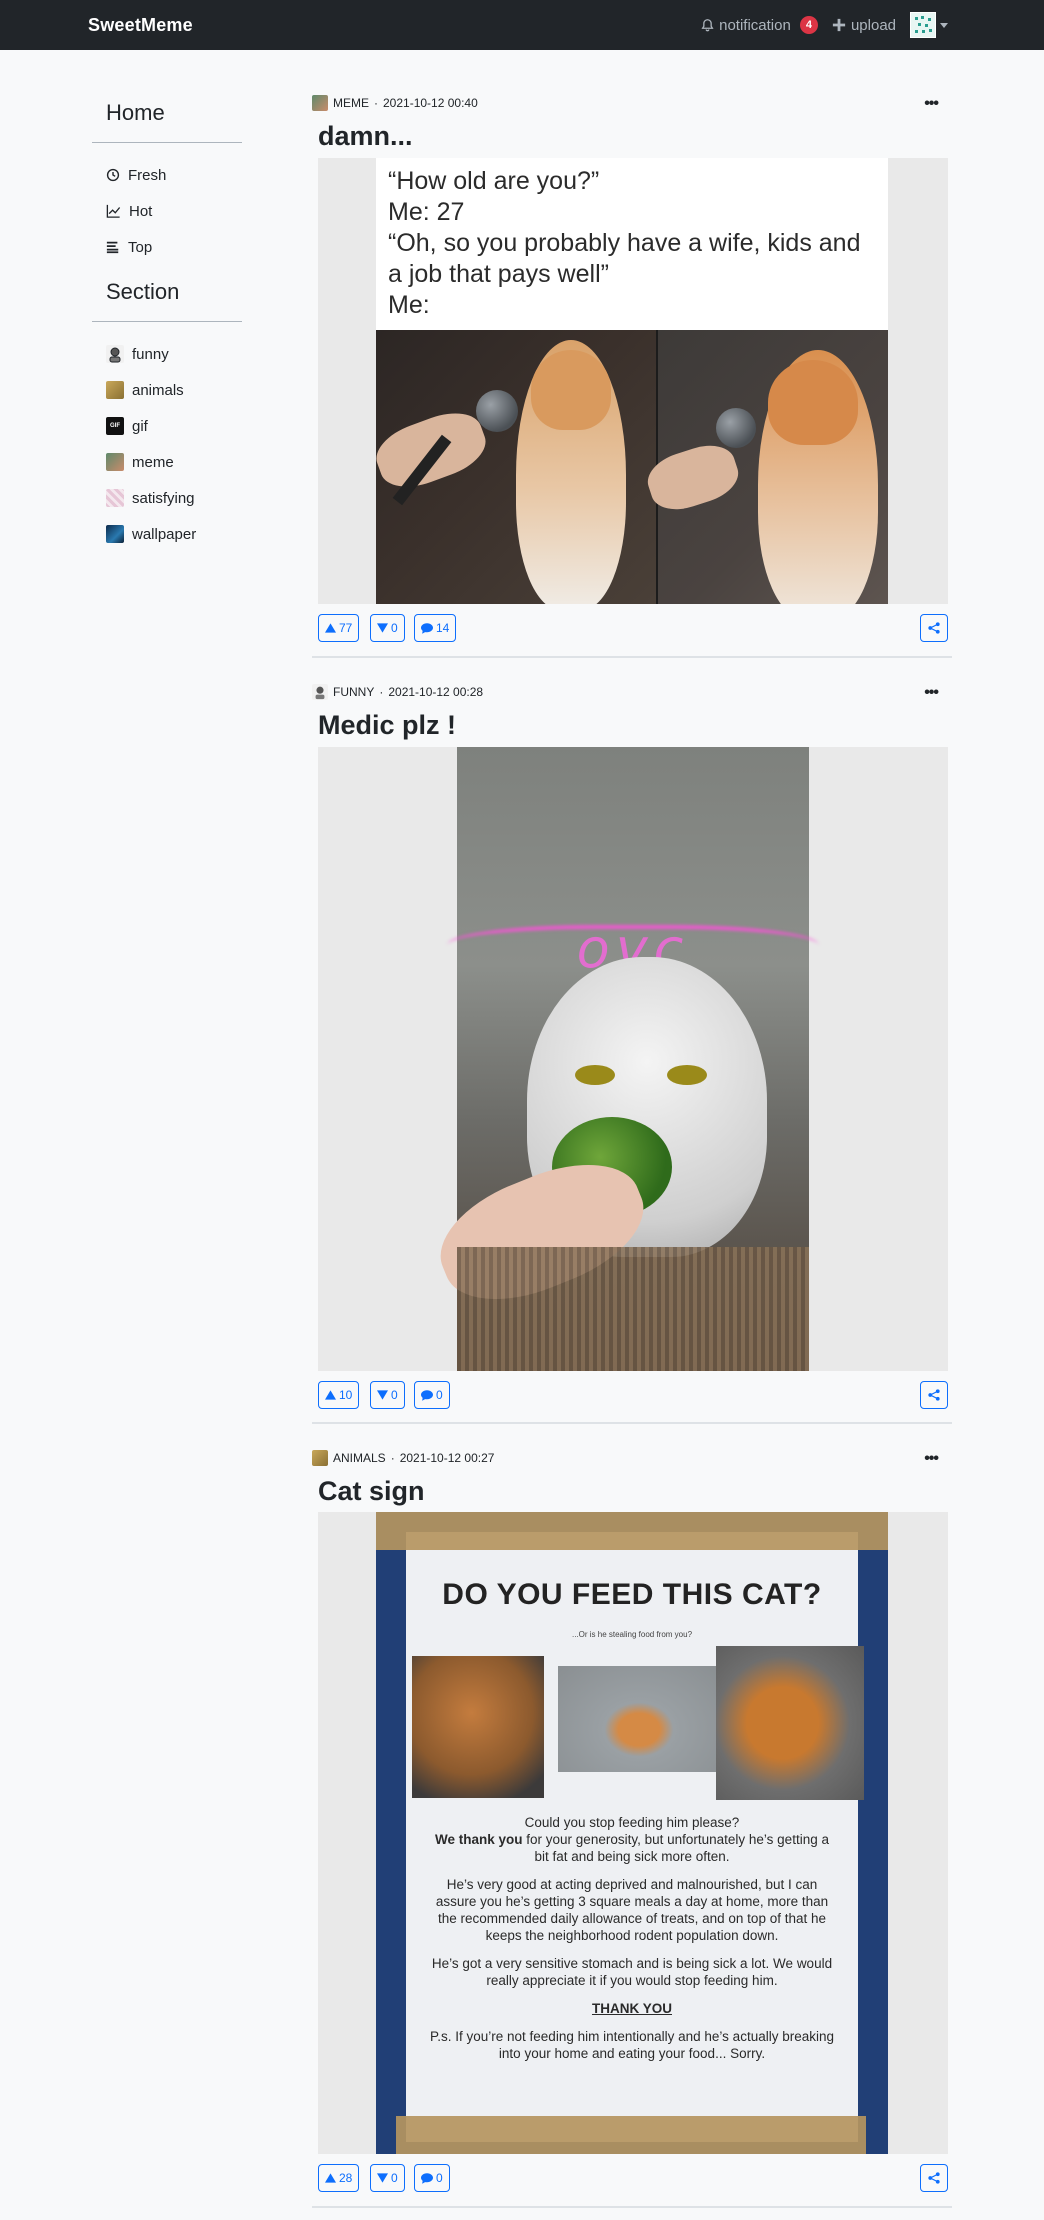  Describe the element at coordinates (115, 426) in the screenshot. I see `gif-section-icon: GIF` at that location.